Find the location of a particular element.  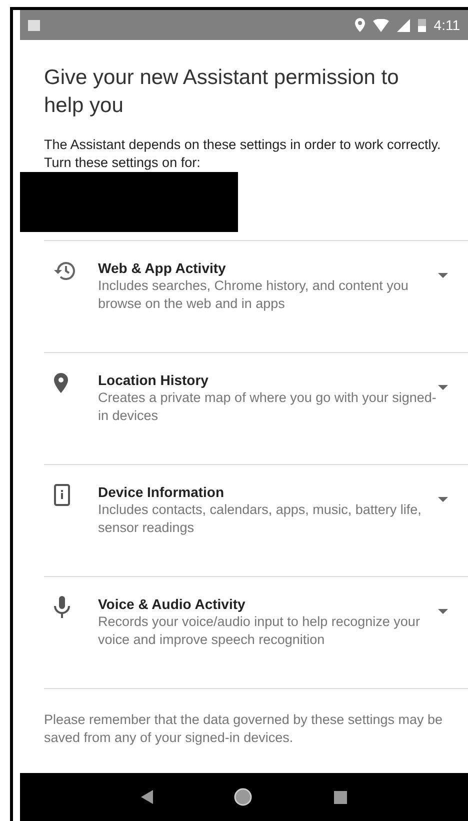

setting-title: Location History is located at coordinates (154, 380).